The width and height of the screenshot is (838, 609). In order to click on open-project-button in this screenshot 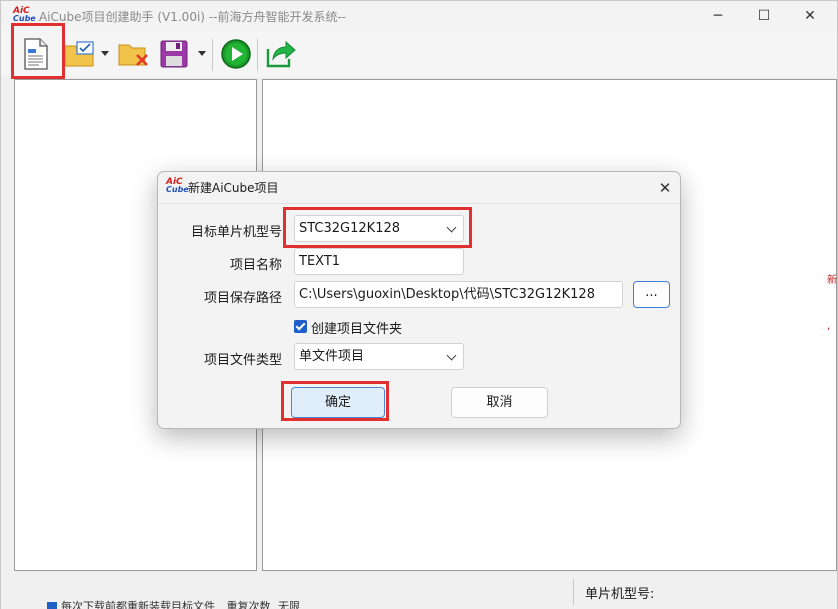, I will do `click(80, 54)`.